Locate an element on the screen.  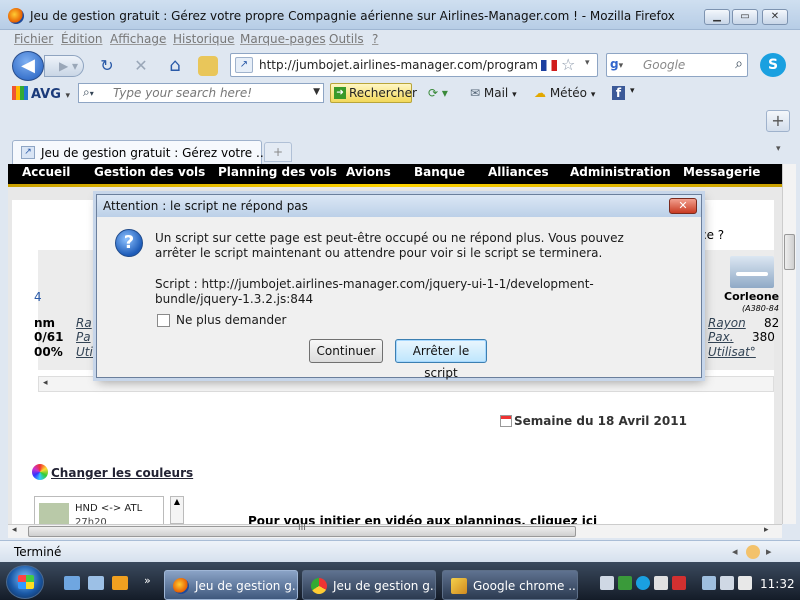
site-nav-banque: Banque is located at coordinates (439, 172).